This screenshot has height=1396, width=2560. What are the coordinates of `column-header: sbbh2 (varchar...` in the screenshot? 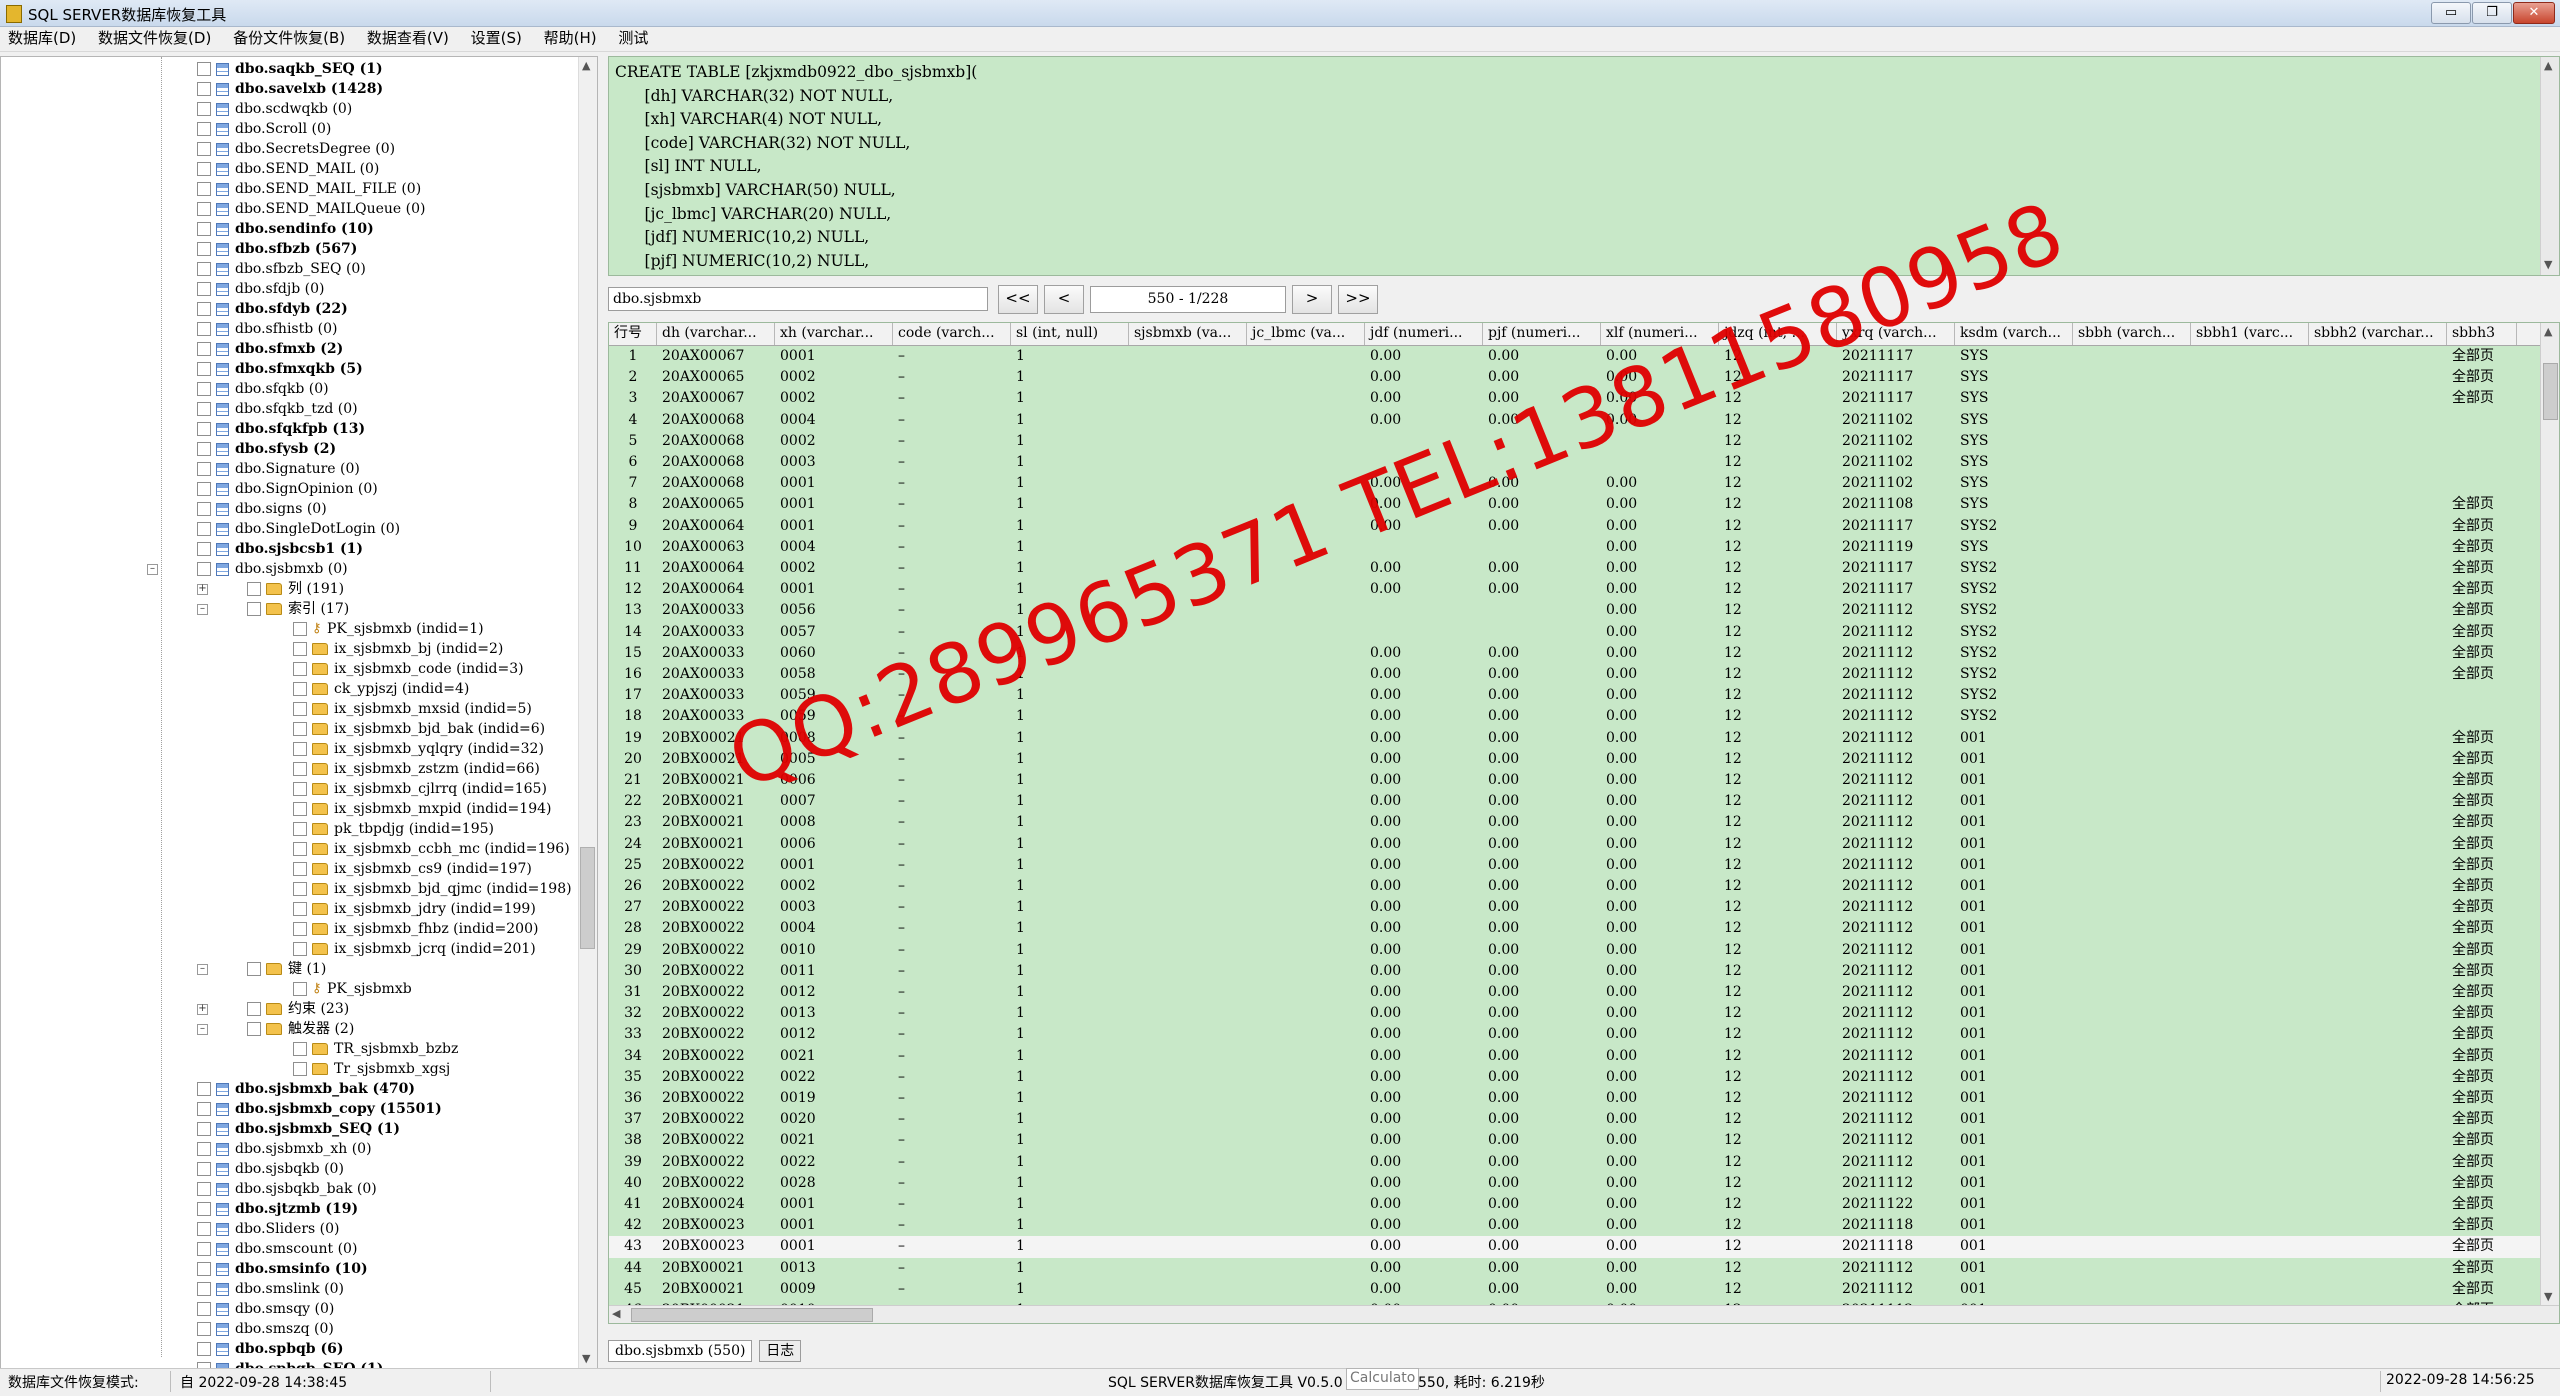 It's located at (2378, 334).